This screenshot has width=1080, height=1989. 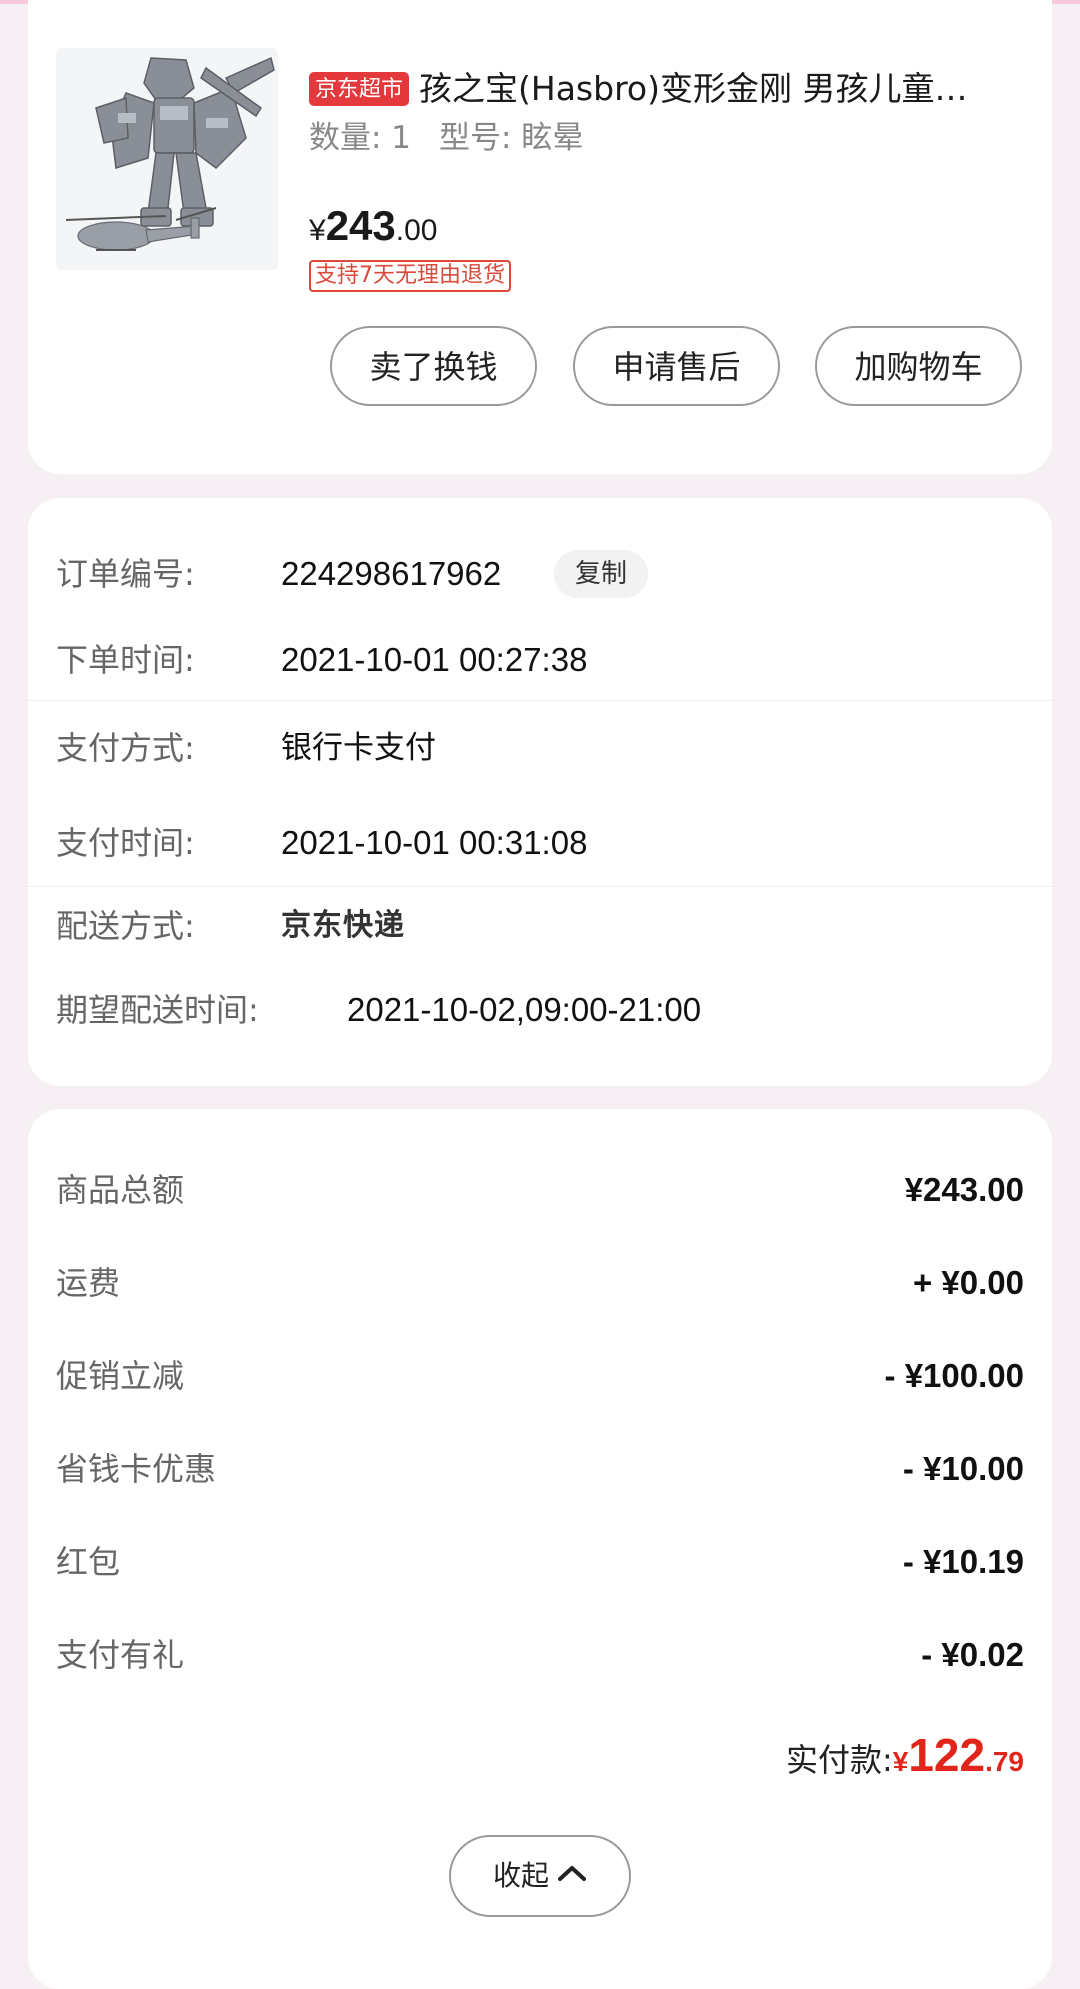 What do you see at coordinates (136, 1469) in the screenshot?
I see `fee-label: 省钱卡优惠` at bounding box center [136, 1469].